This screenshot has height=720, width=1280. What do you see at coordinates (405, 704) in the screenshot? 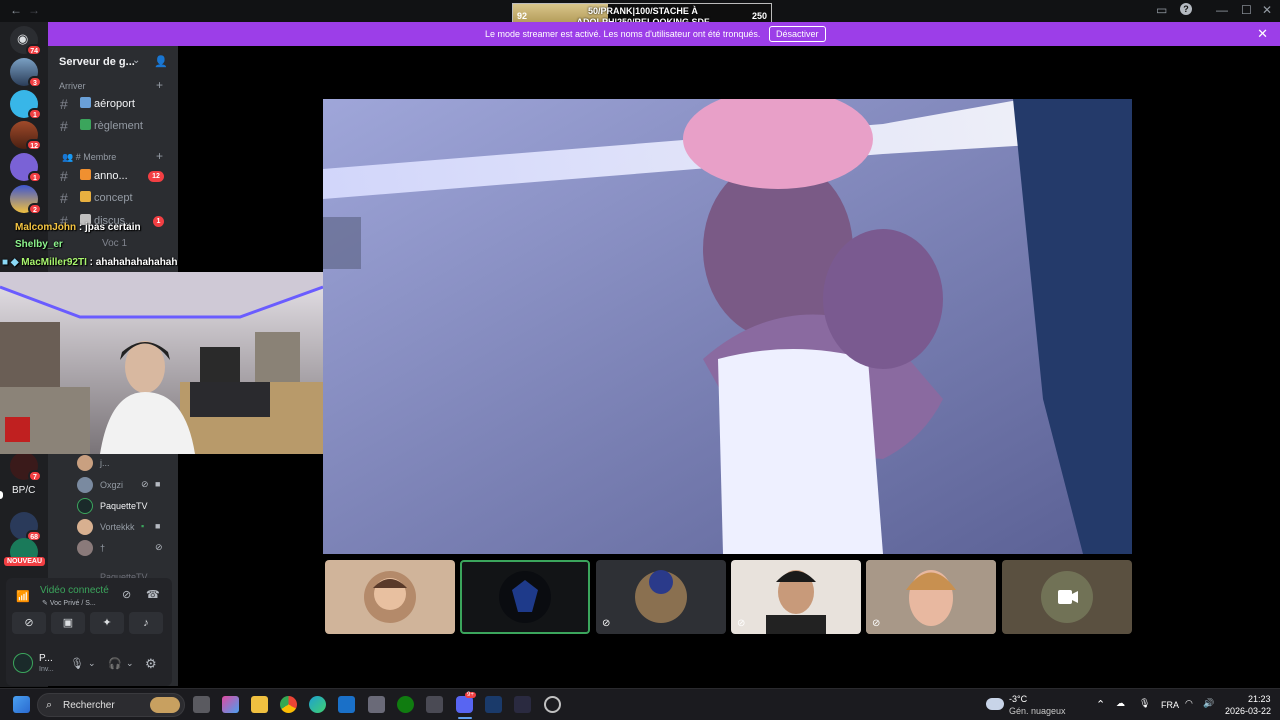
I see `xbox-icon` at bounding box center [405, 704].